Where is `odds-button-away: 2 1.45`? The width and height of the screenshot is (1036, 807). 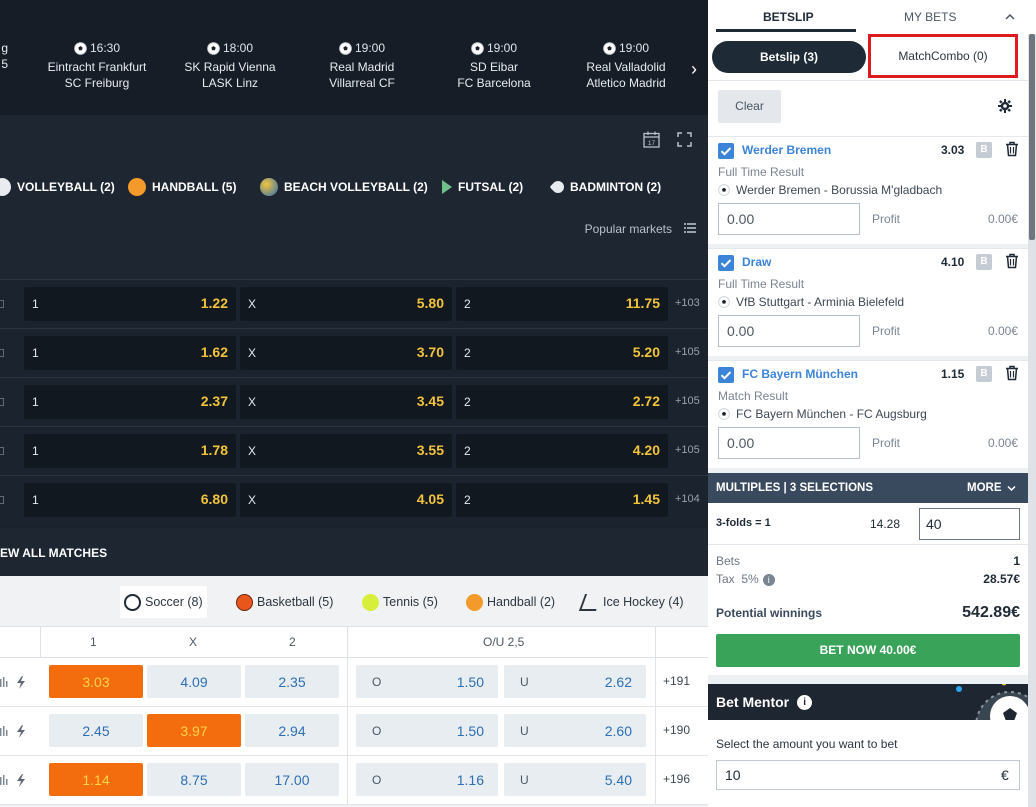
odds-button-away: 2 1.45 is located at coordinates (562, 500).